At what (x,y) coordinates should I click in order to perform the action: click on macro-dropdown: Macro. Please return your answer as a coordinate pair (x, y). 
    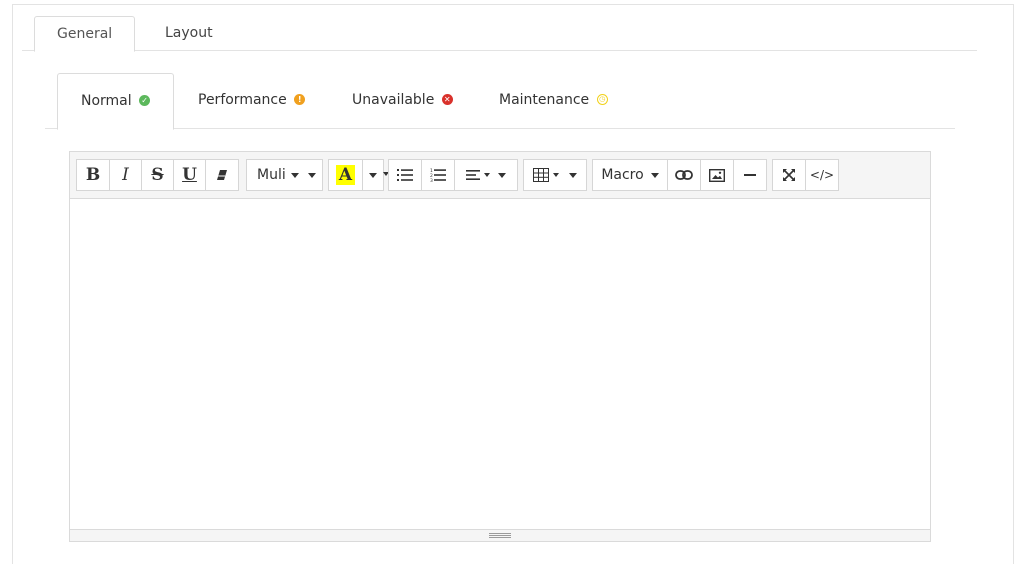
    Looking at the image, I should click on (630, 175).